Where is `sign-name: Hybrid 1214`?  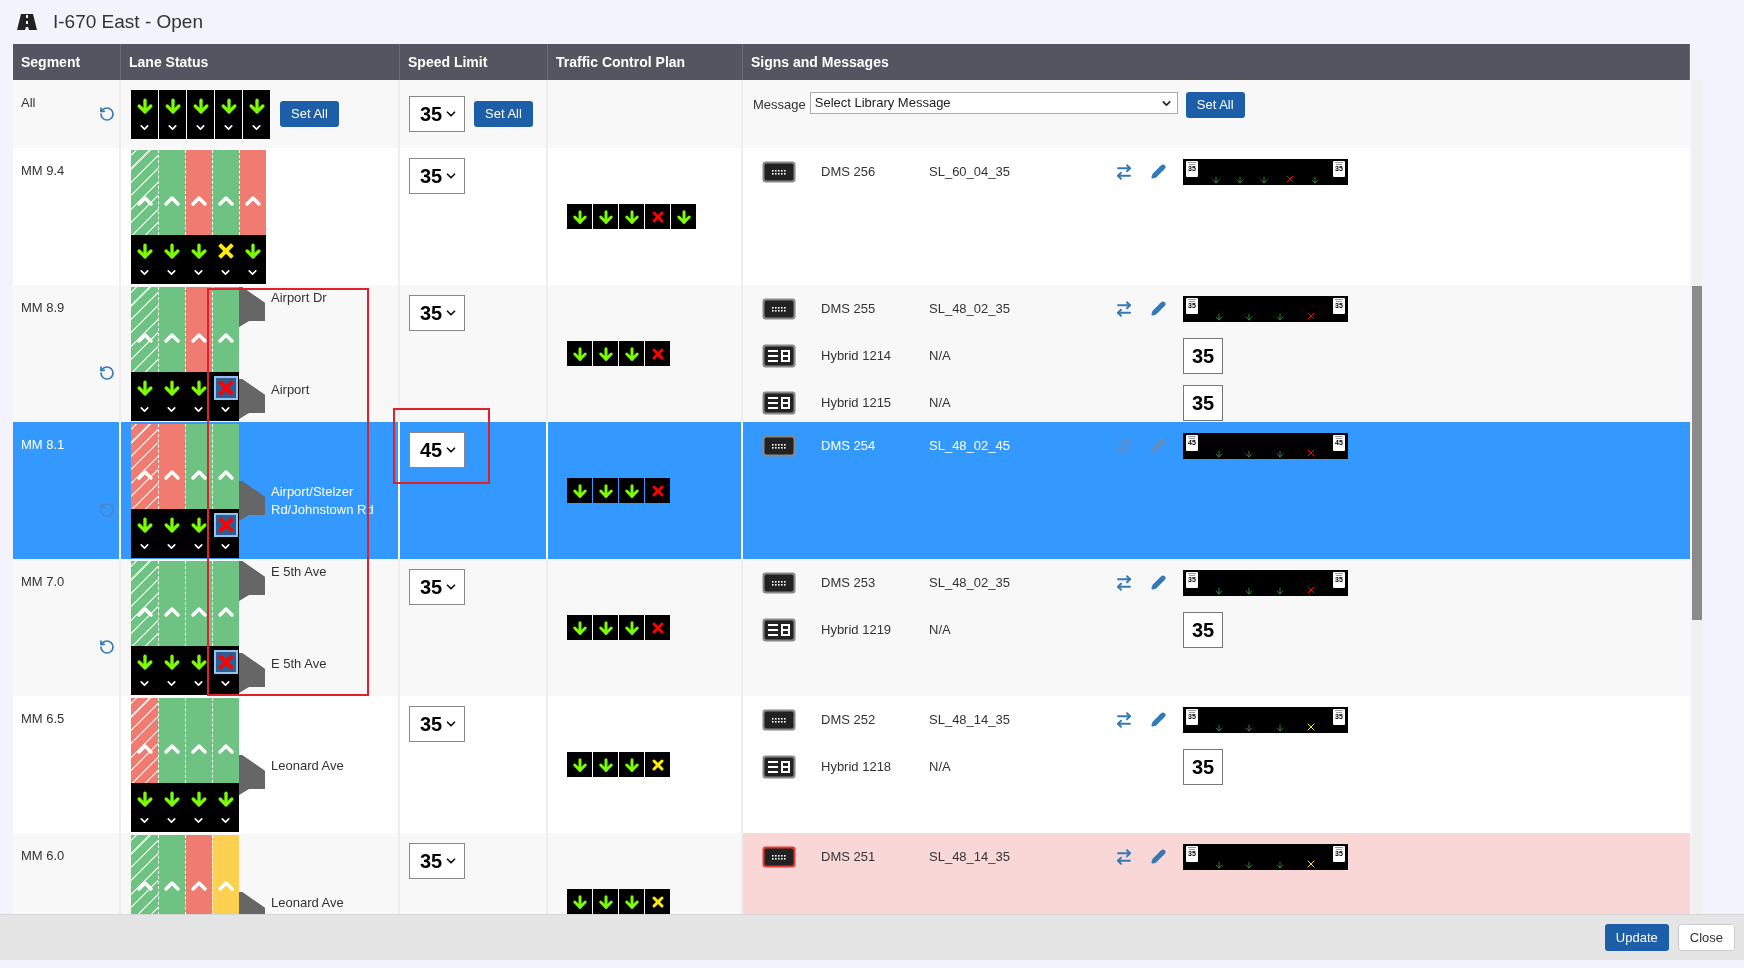
sign-name: Hybrid 1214 is located at coordinates (857, 355).